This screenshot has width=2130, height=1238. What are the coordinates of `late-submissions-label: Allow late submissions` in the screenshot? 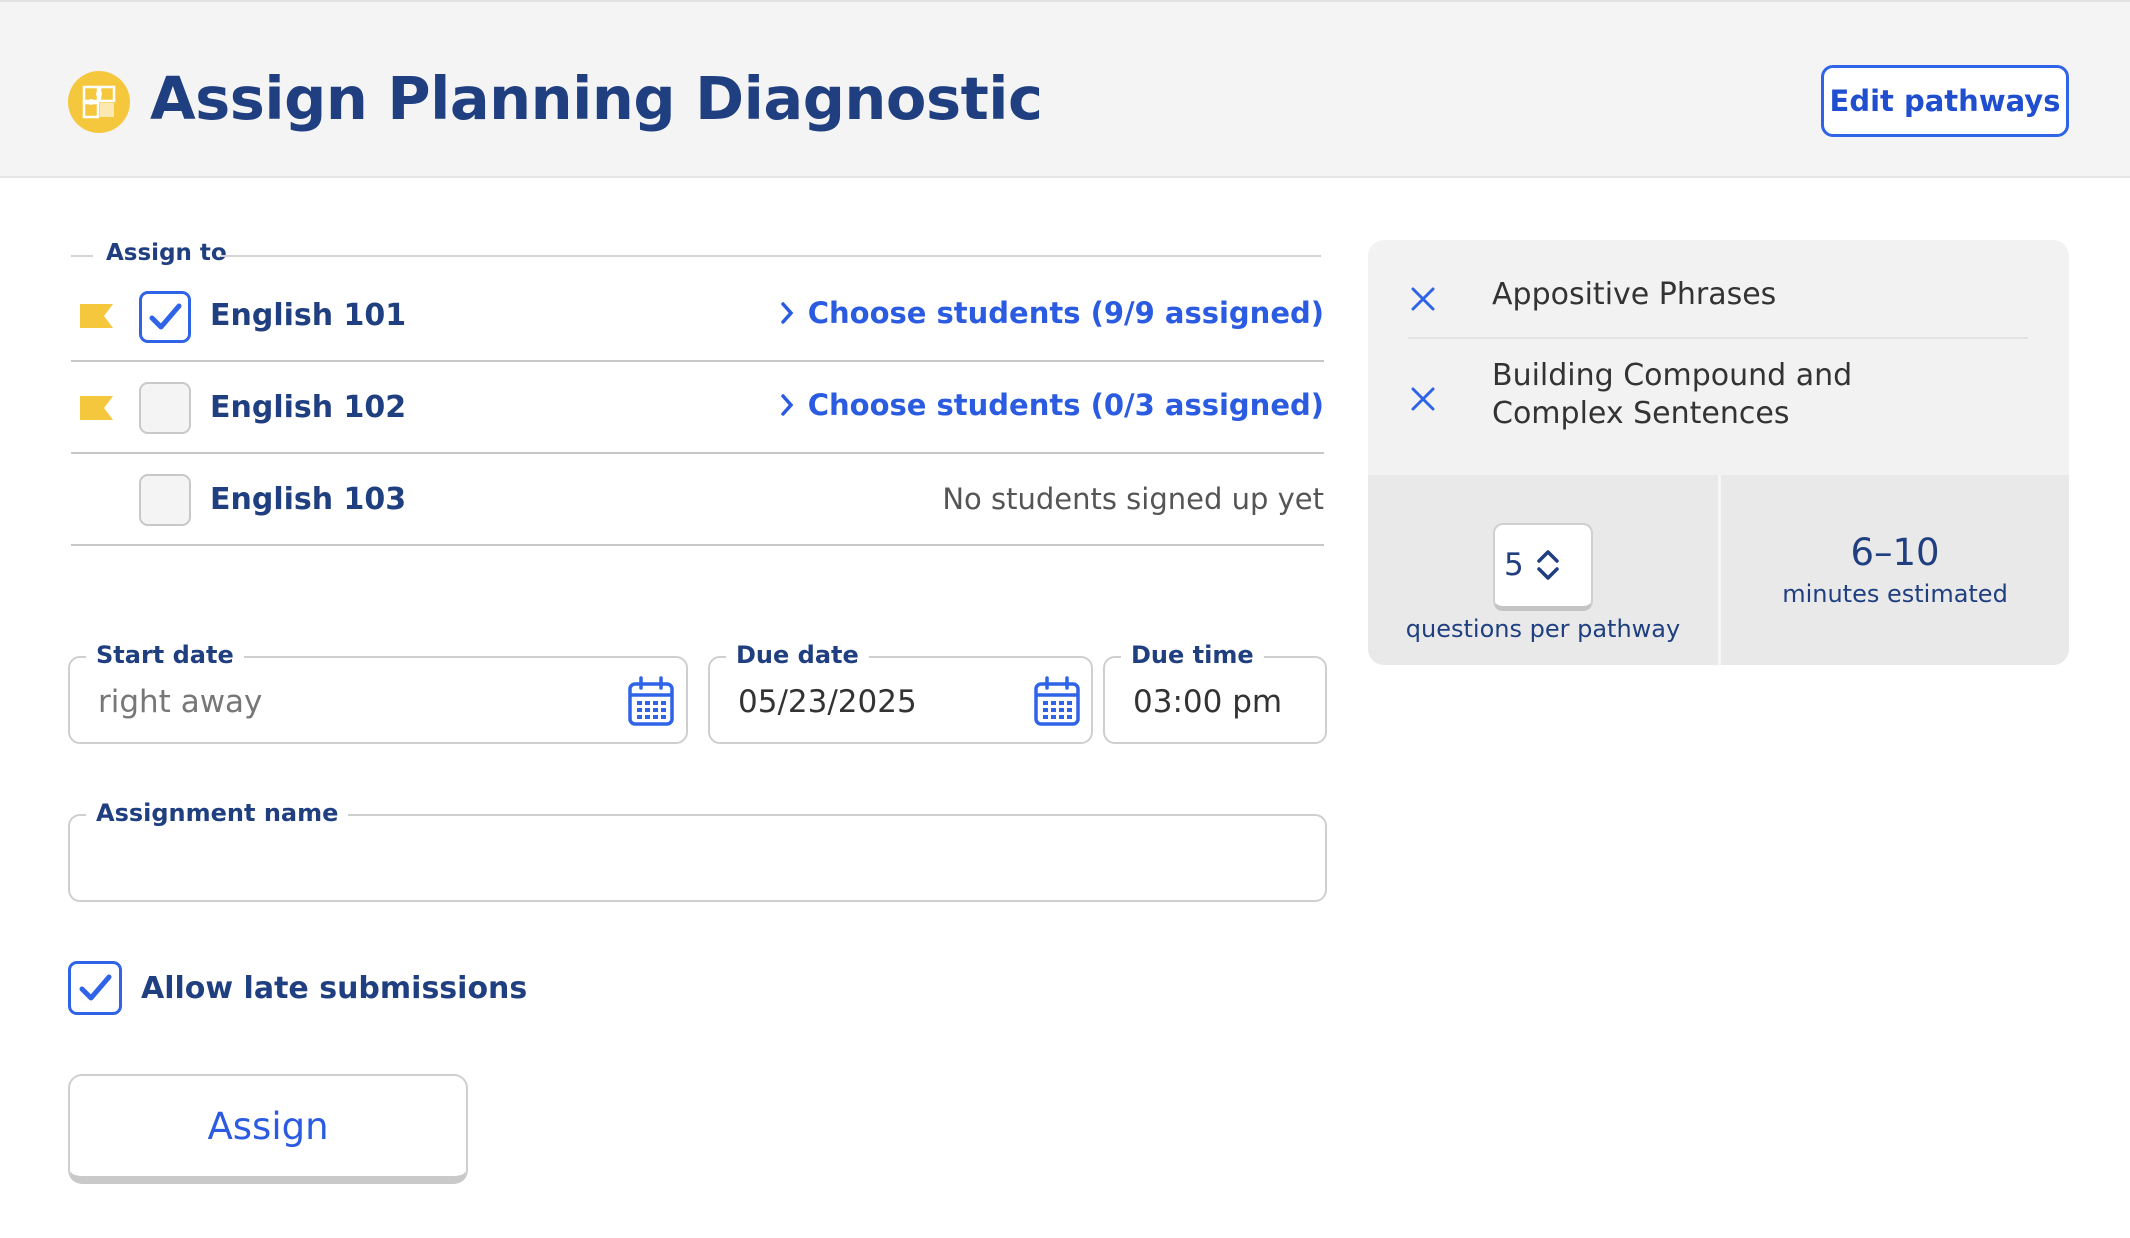 It's located at (334, 988).